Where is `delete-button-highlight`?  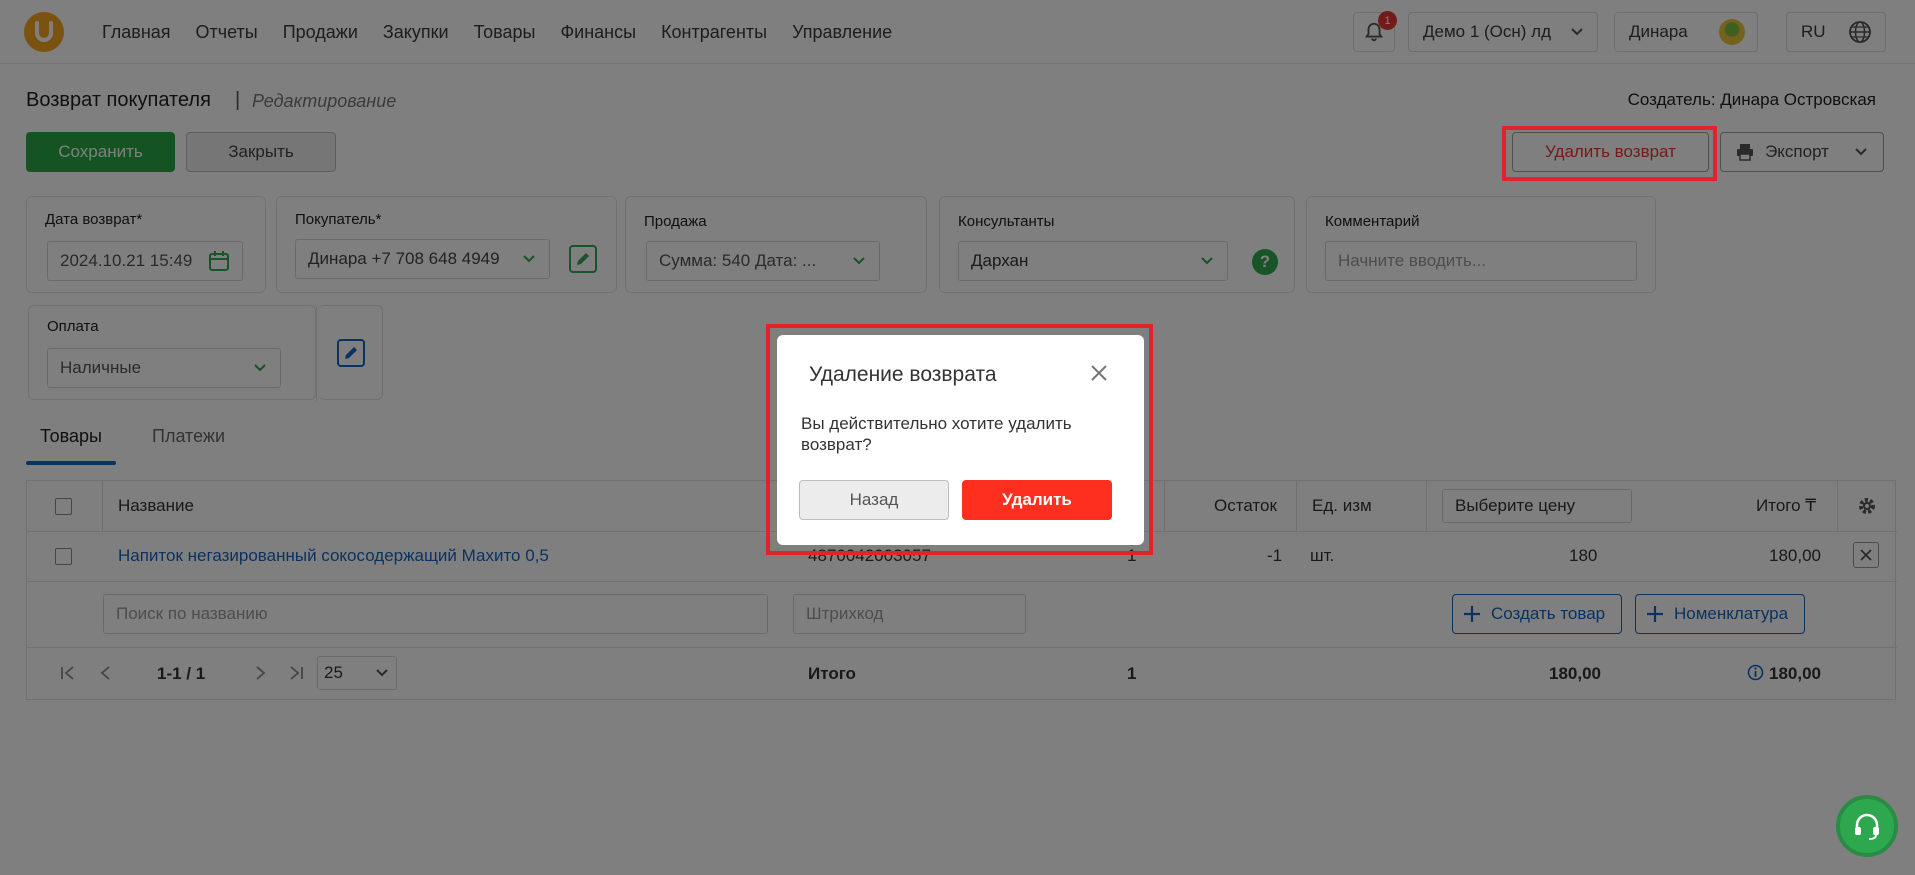 delete-button-highlight is located at coordinates (1609, 153).